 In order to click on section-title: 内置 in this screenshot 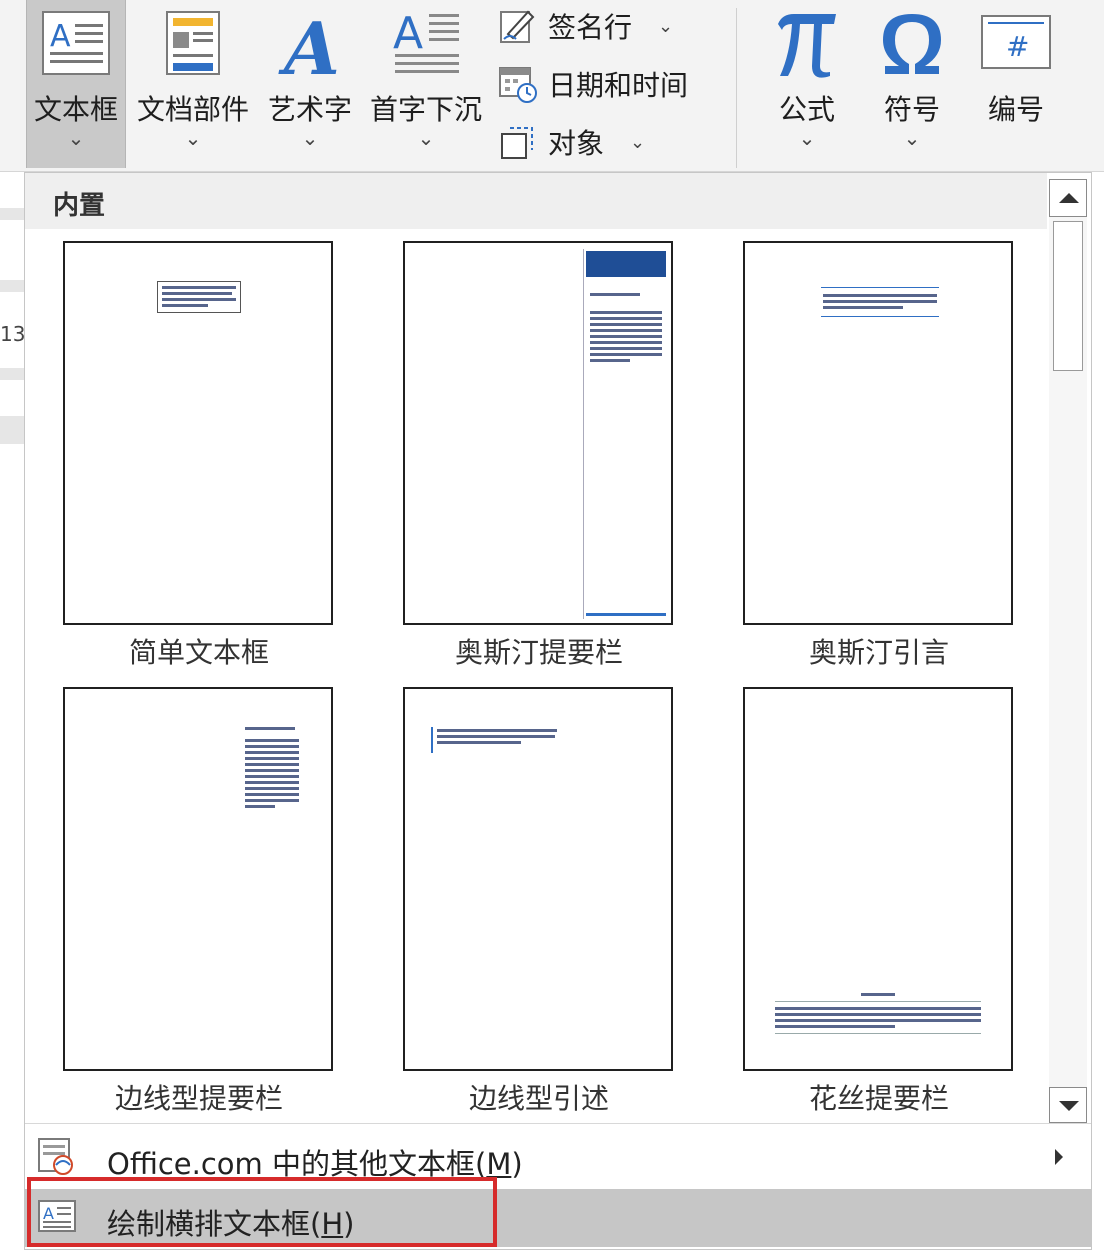, I will do `click(79, 206)`.